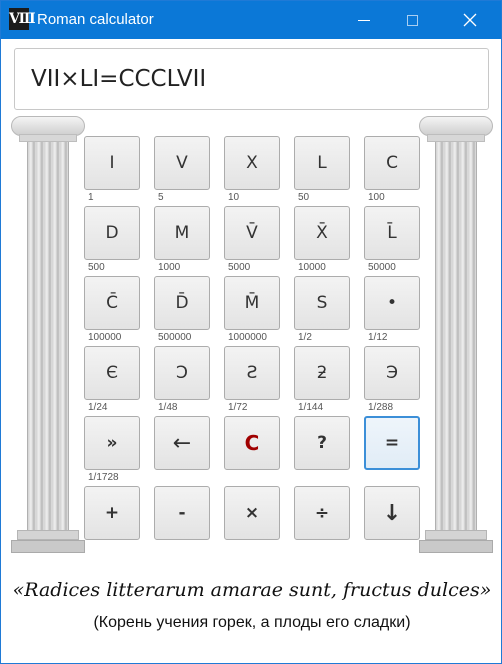  I want to click on key-value-label: 10, so click(234, 197).